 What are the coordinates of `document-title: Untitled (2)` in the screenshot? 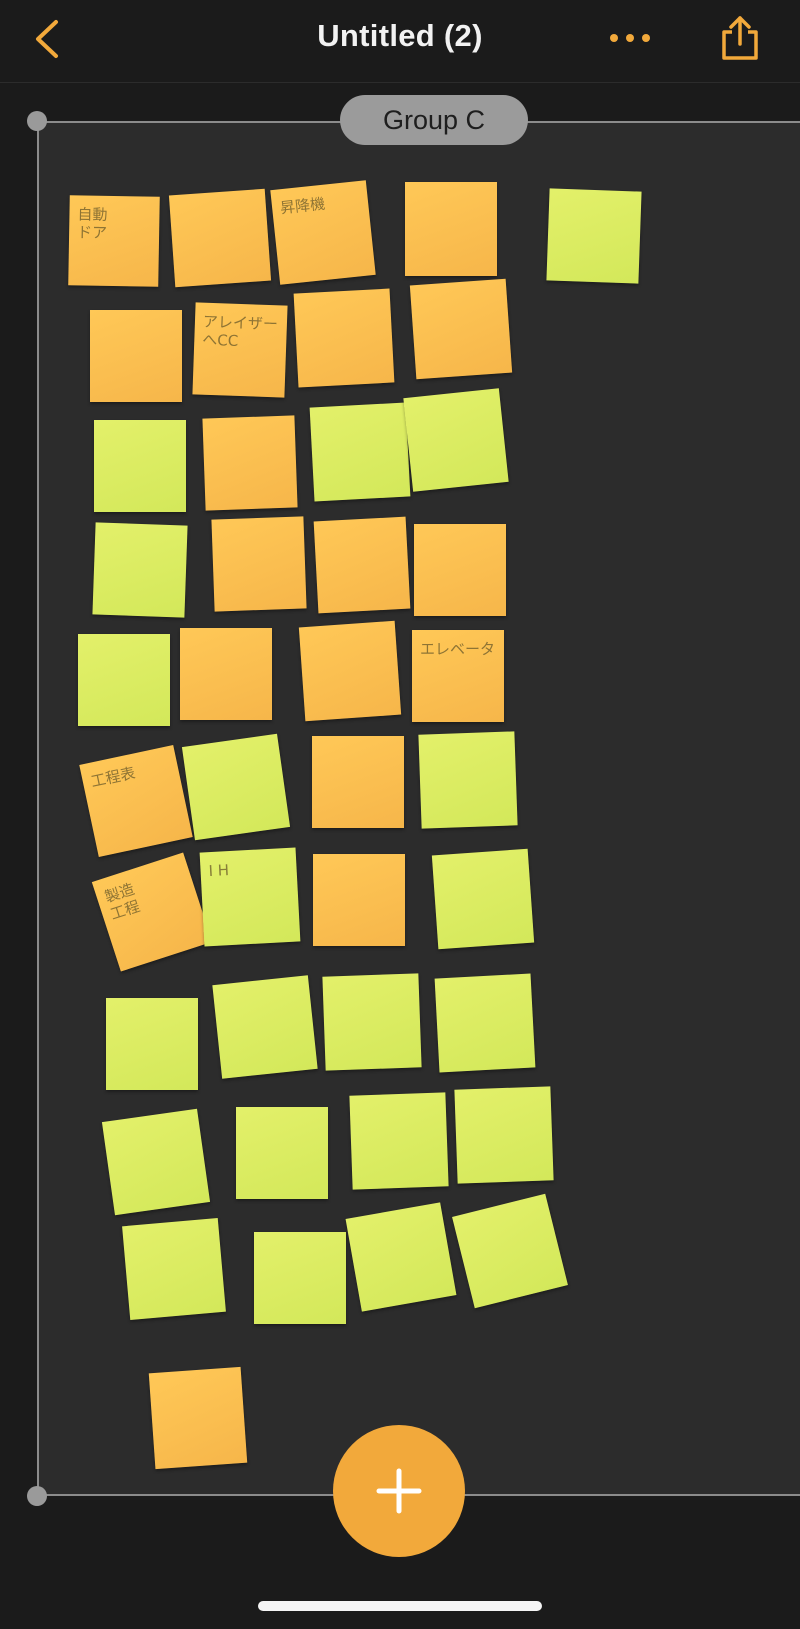 It's located at (400, 35).